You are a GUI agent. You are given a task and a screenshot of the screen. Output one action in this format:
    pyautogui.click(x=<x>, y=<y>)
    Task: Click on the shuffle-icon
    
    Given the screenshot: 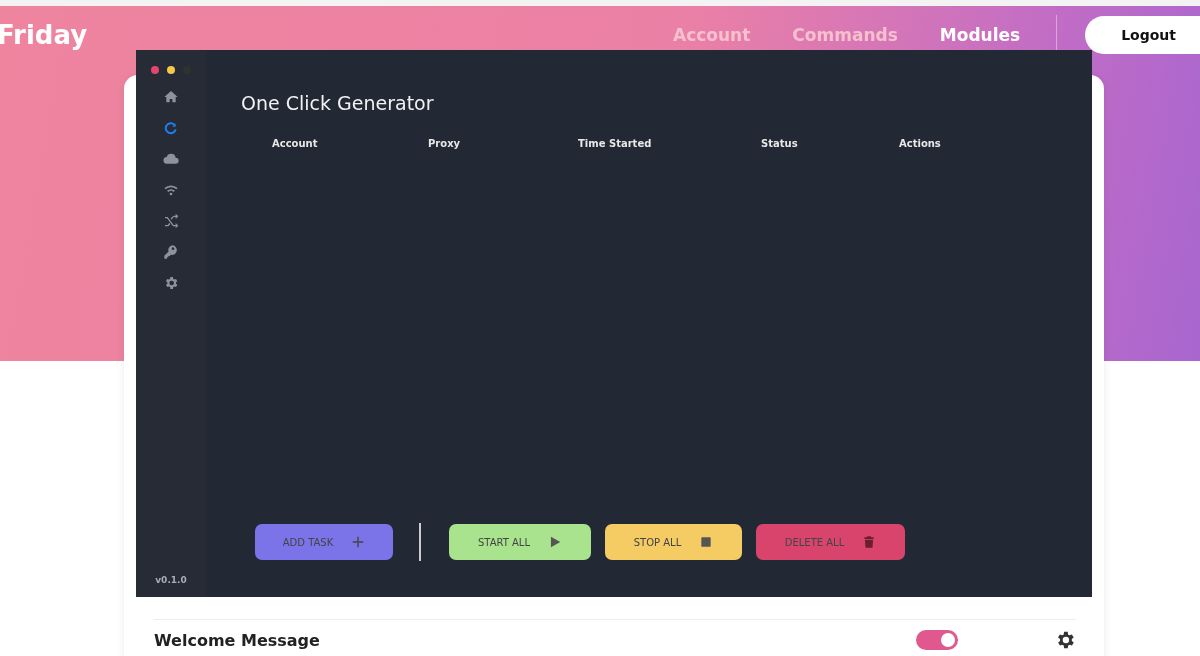 What is the action you would take?
    pyautogui.click(x=171, y=221)
    